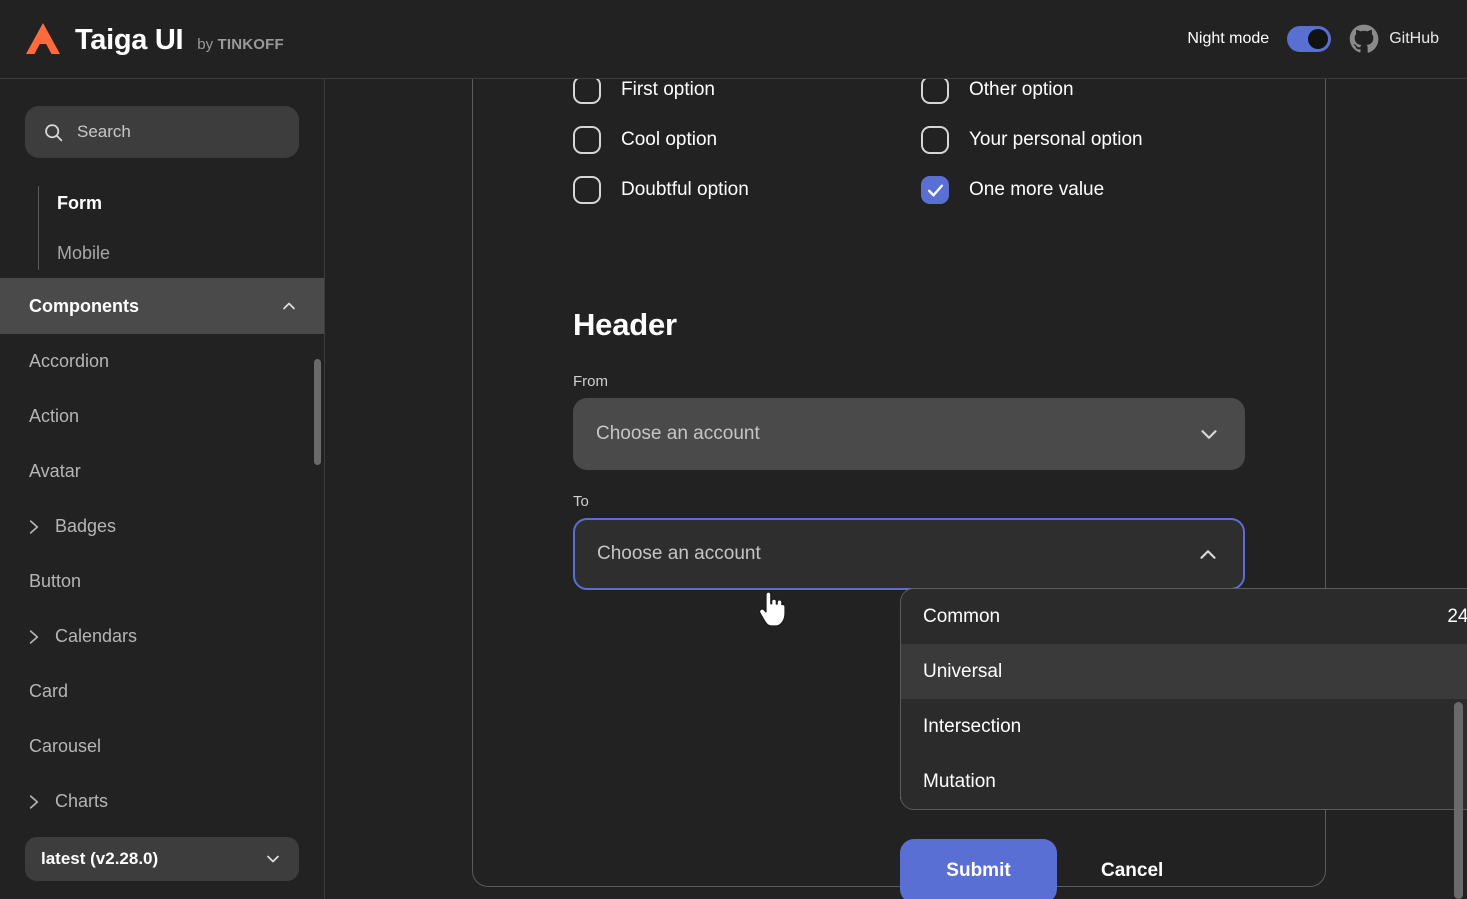 Image resolution: width=1467 pixels, height=899 pixels. I want to click on sidebar-item-label: Calendars, so click(96, 636).